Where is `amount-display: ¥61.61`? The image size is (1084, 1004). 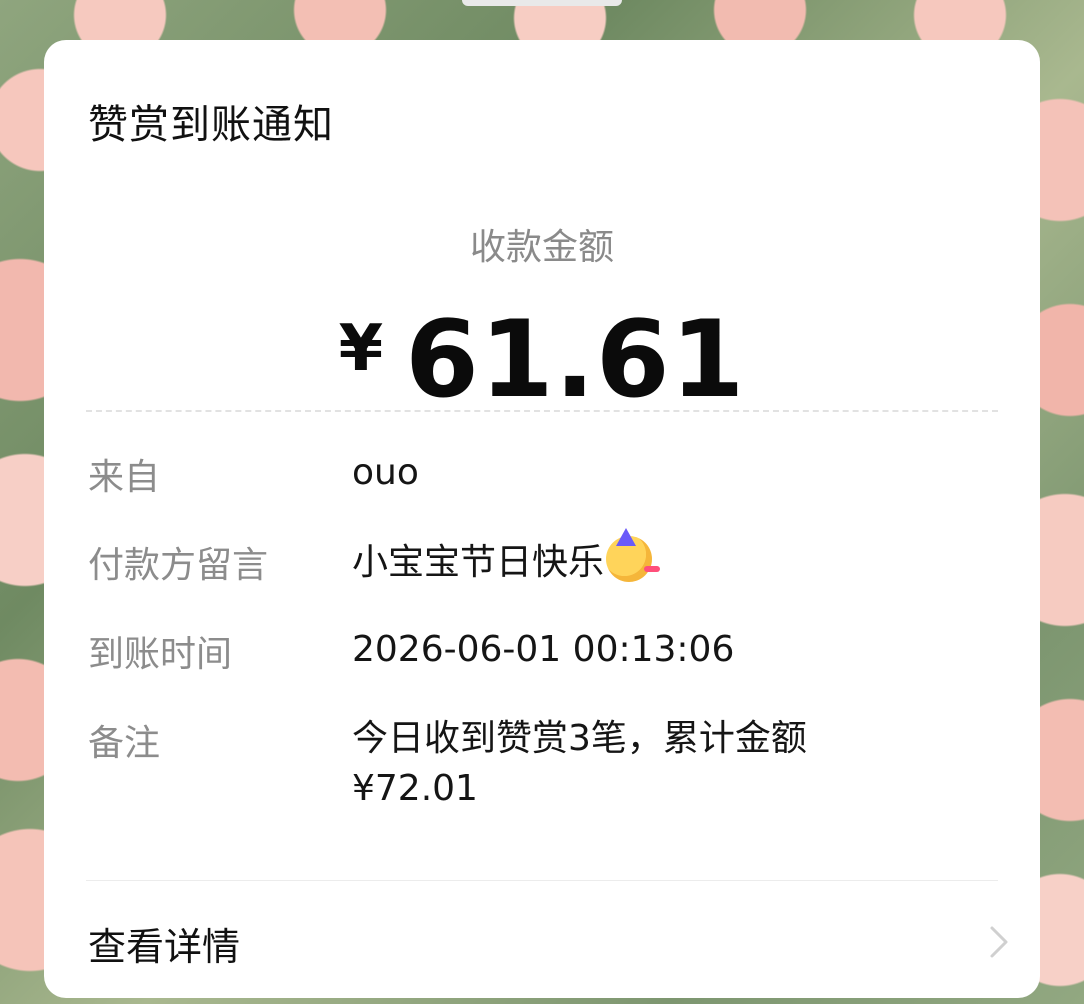
amount-display: ¥61.61 is located at coordinates (542, 359).